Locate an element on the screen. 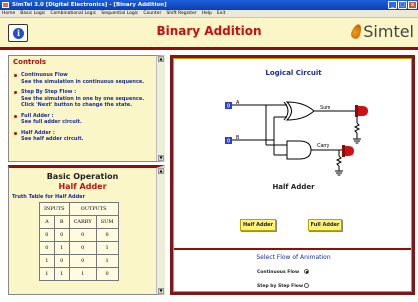 The width and height of the screenshot is (418, 302). input-b-value: 0 is located at coordinates (228, 142).